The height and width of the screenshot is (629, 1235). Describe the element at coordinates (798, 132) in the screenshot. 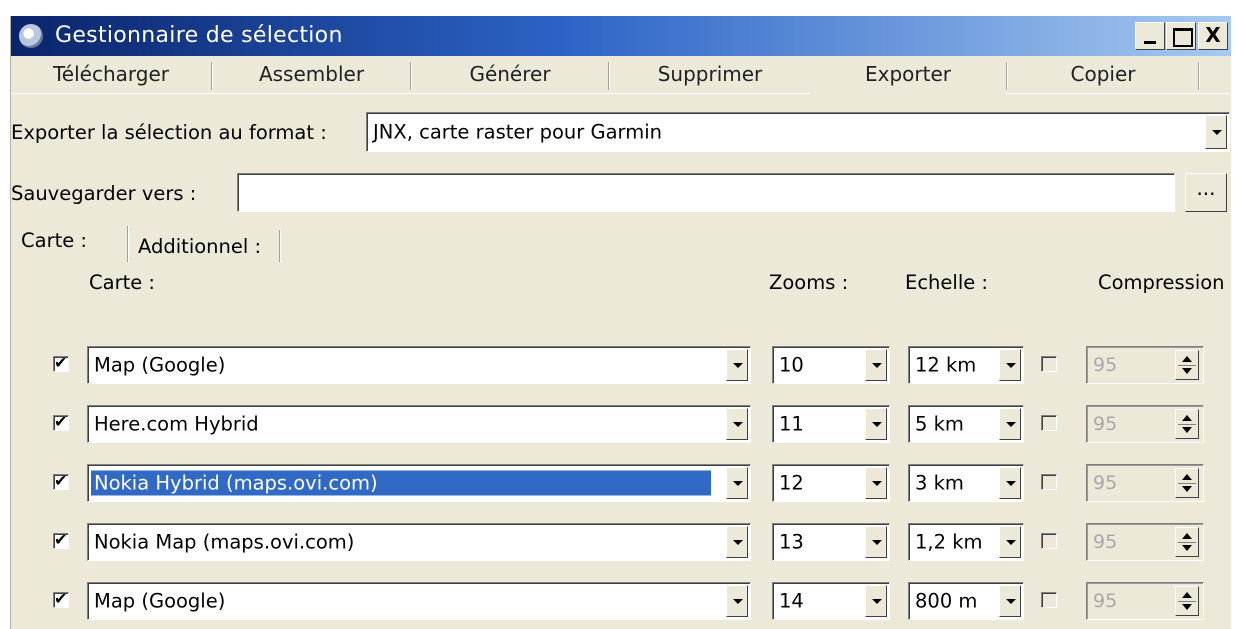

I see `format-dropdown: JNX, carte raster pour Garmin` at that location.